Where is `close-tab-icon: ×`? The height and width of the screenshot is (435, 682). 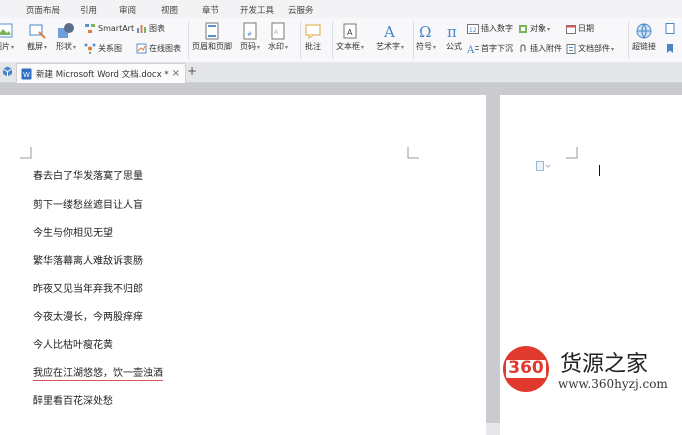 close-tab-icon: × is located at coordinates (176, 73).